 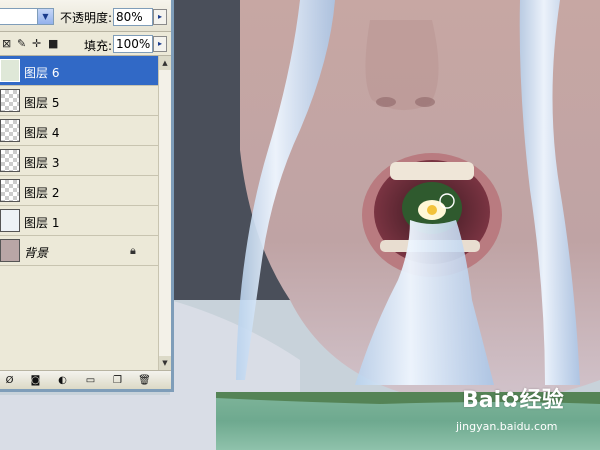 What do you see at coordinates (42, 163) in the screenshot?
I see `layer-name: 图层 3` at bounding box center [42, 163].